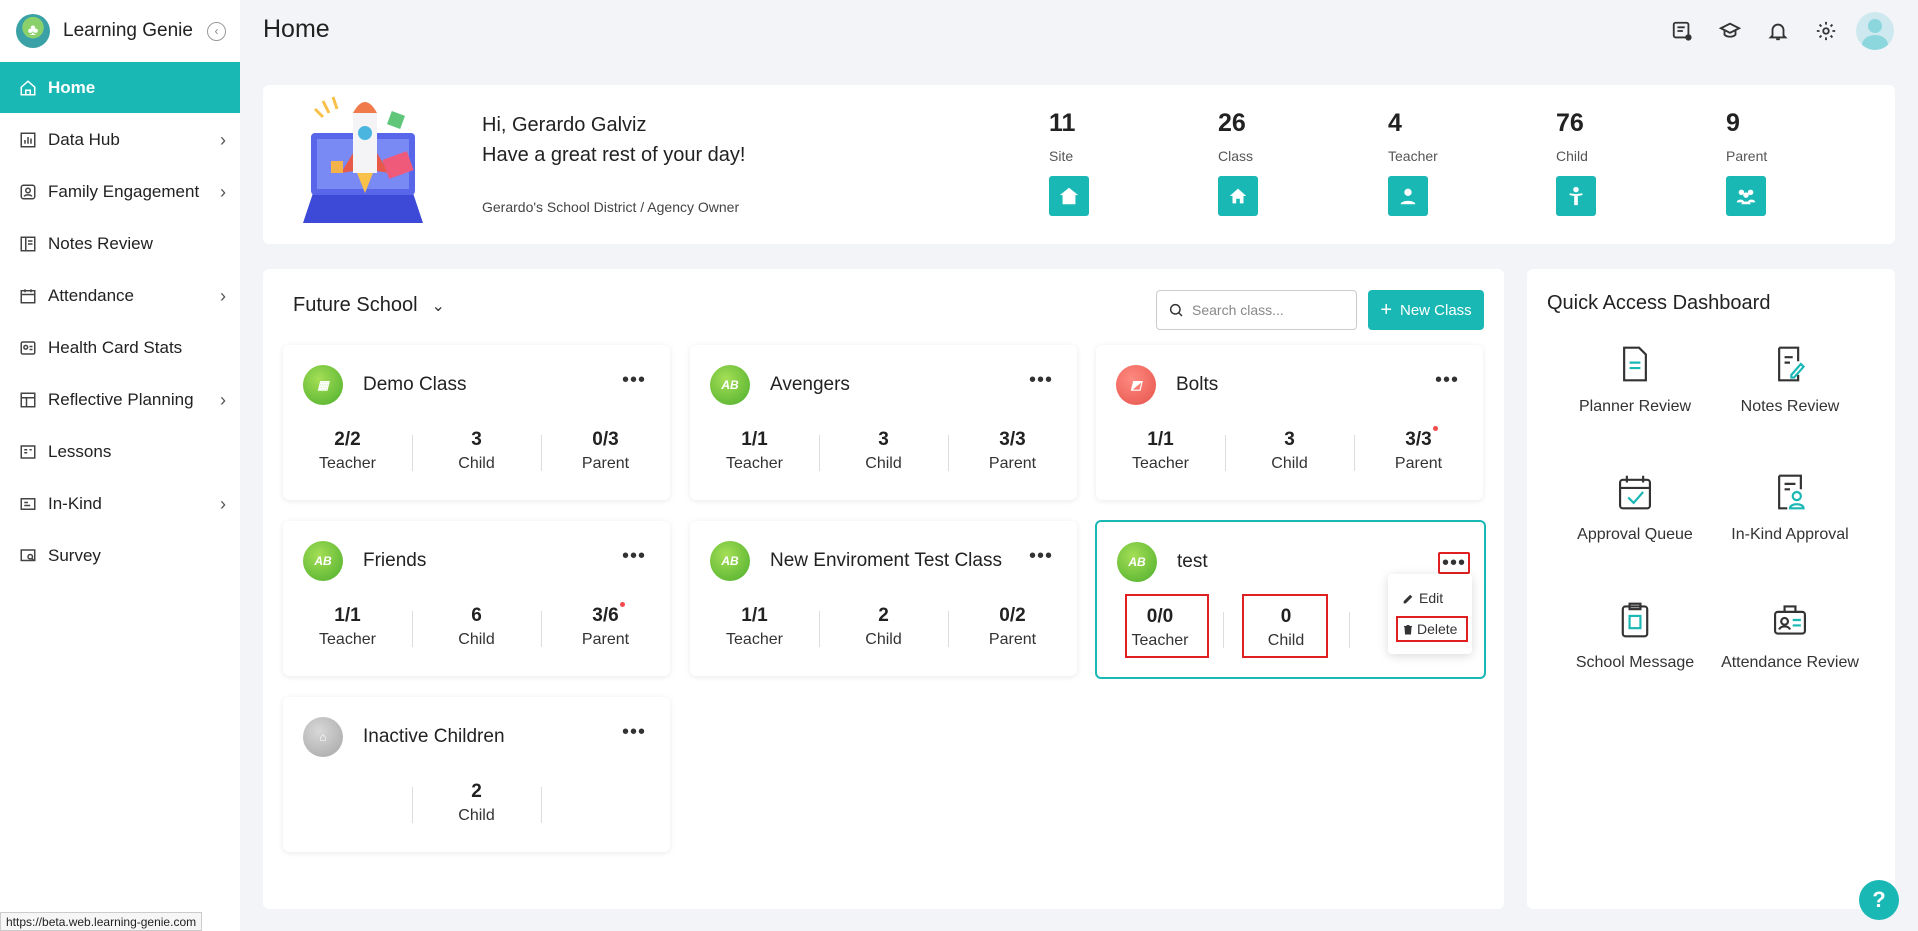 The width and height of the screenshot is (1918, 931). Describe the element at coordinates (1238, 196) in the screenshot. I see `class-button` at that location.